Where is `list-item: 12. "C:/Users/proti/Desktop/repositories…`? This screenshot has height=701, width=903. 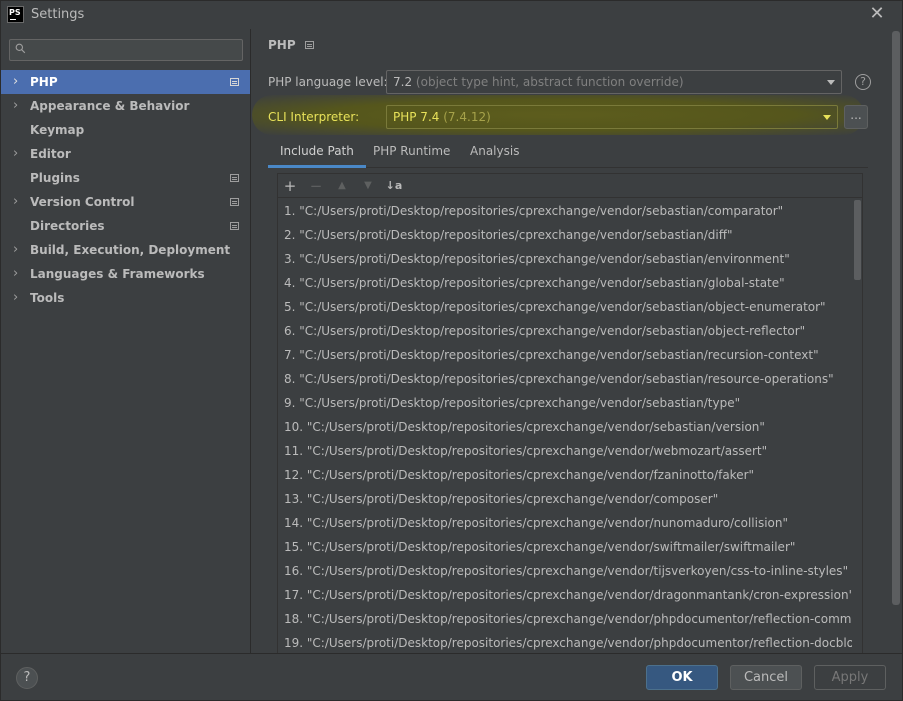 list-item: 12. "C:/Users/proti/Desktop/repositories… is located at coordinates (565, 475).